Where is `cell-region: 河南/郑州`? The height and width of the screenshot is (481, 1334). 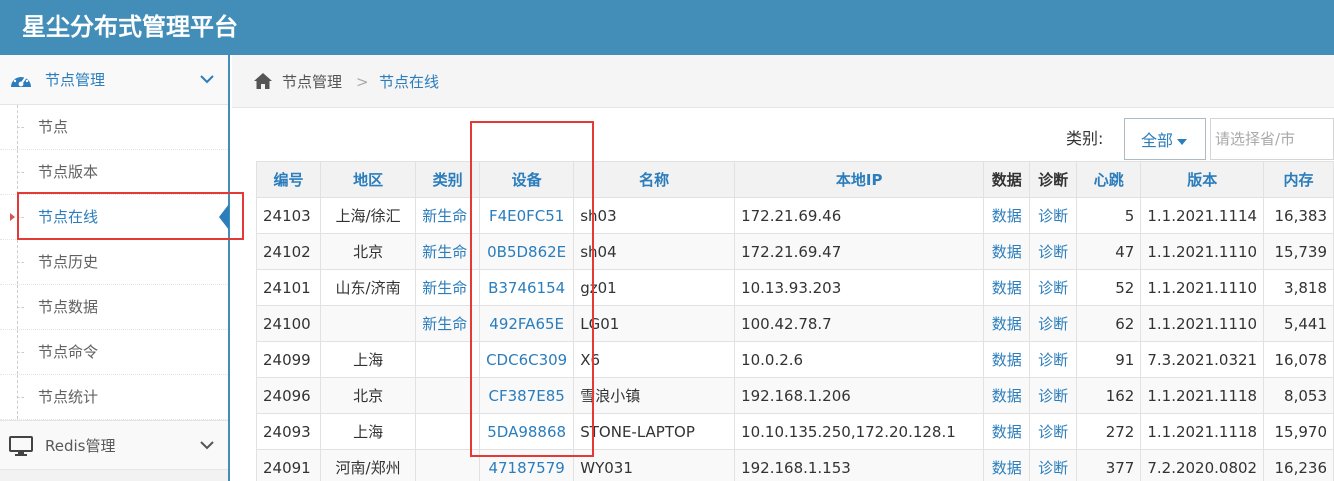 cell-region: 河南/郑州 is located at coordinates (368, 465).